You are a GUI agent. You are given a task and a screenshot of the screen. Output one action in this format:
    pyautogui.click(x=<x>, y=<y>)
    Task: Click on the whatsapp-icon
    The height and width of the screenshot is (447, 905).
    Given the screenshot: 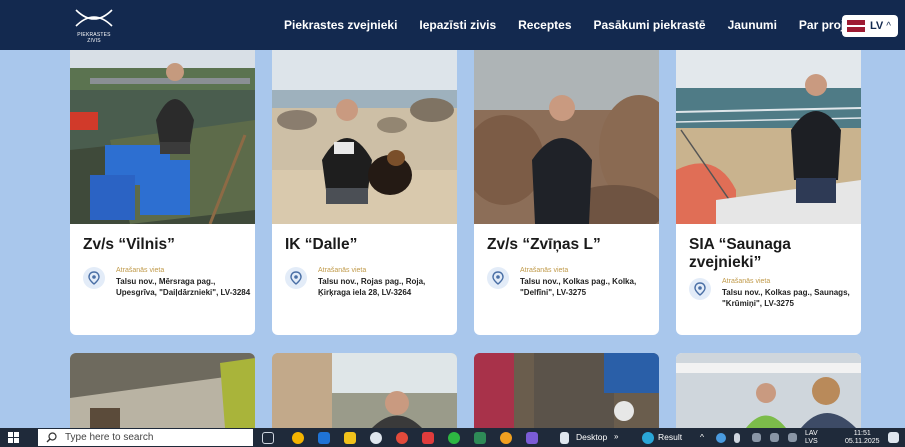 What is the action you would take?
    pyautogui.click(x=454, y=438)
    